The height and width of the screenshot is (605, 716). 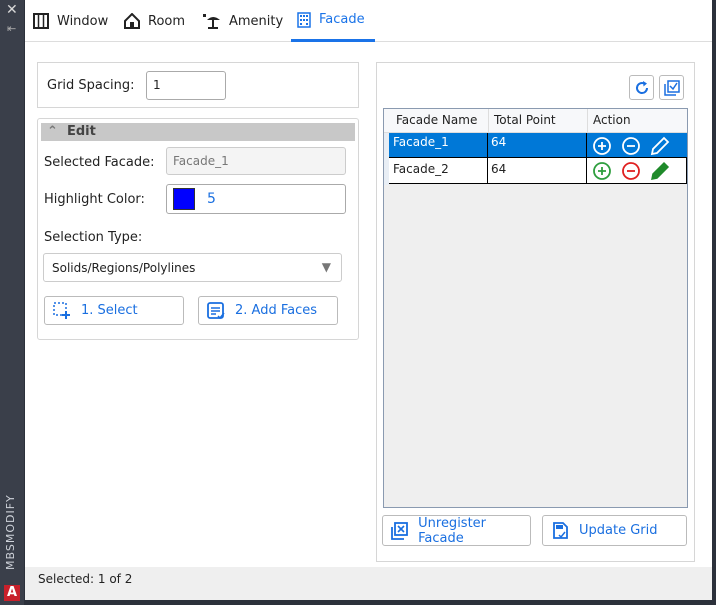 I want to click on grid-spacing-group: Grid Spacing: 1, so click(x=198, y=85).